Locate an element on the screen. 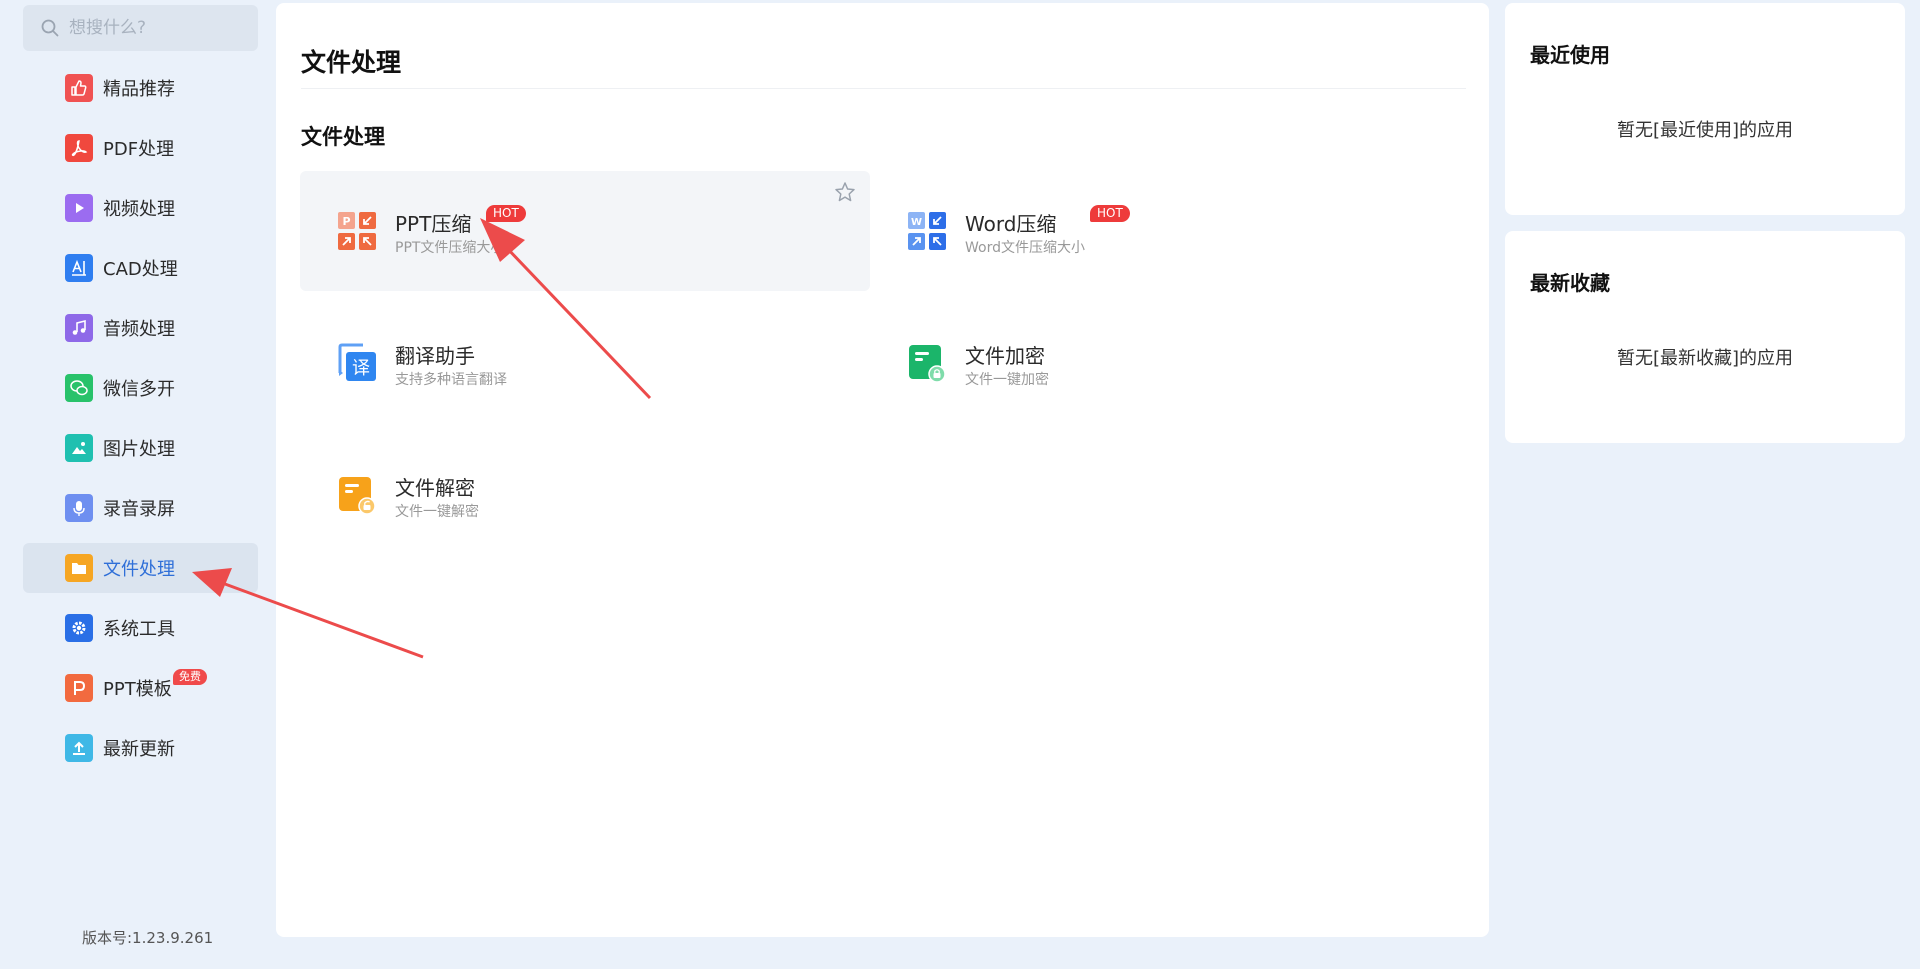 Image resolution: width=1920 pixels, height=969 pixels. sidebar-item-featured: 精品推荐 is located at coordinates (140, 88).